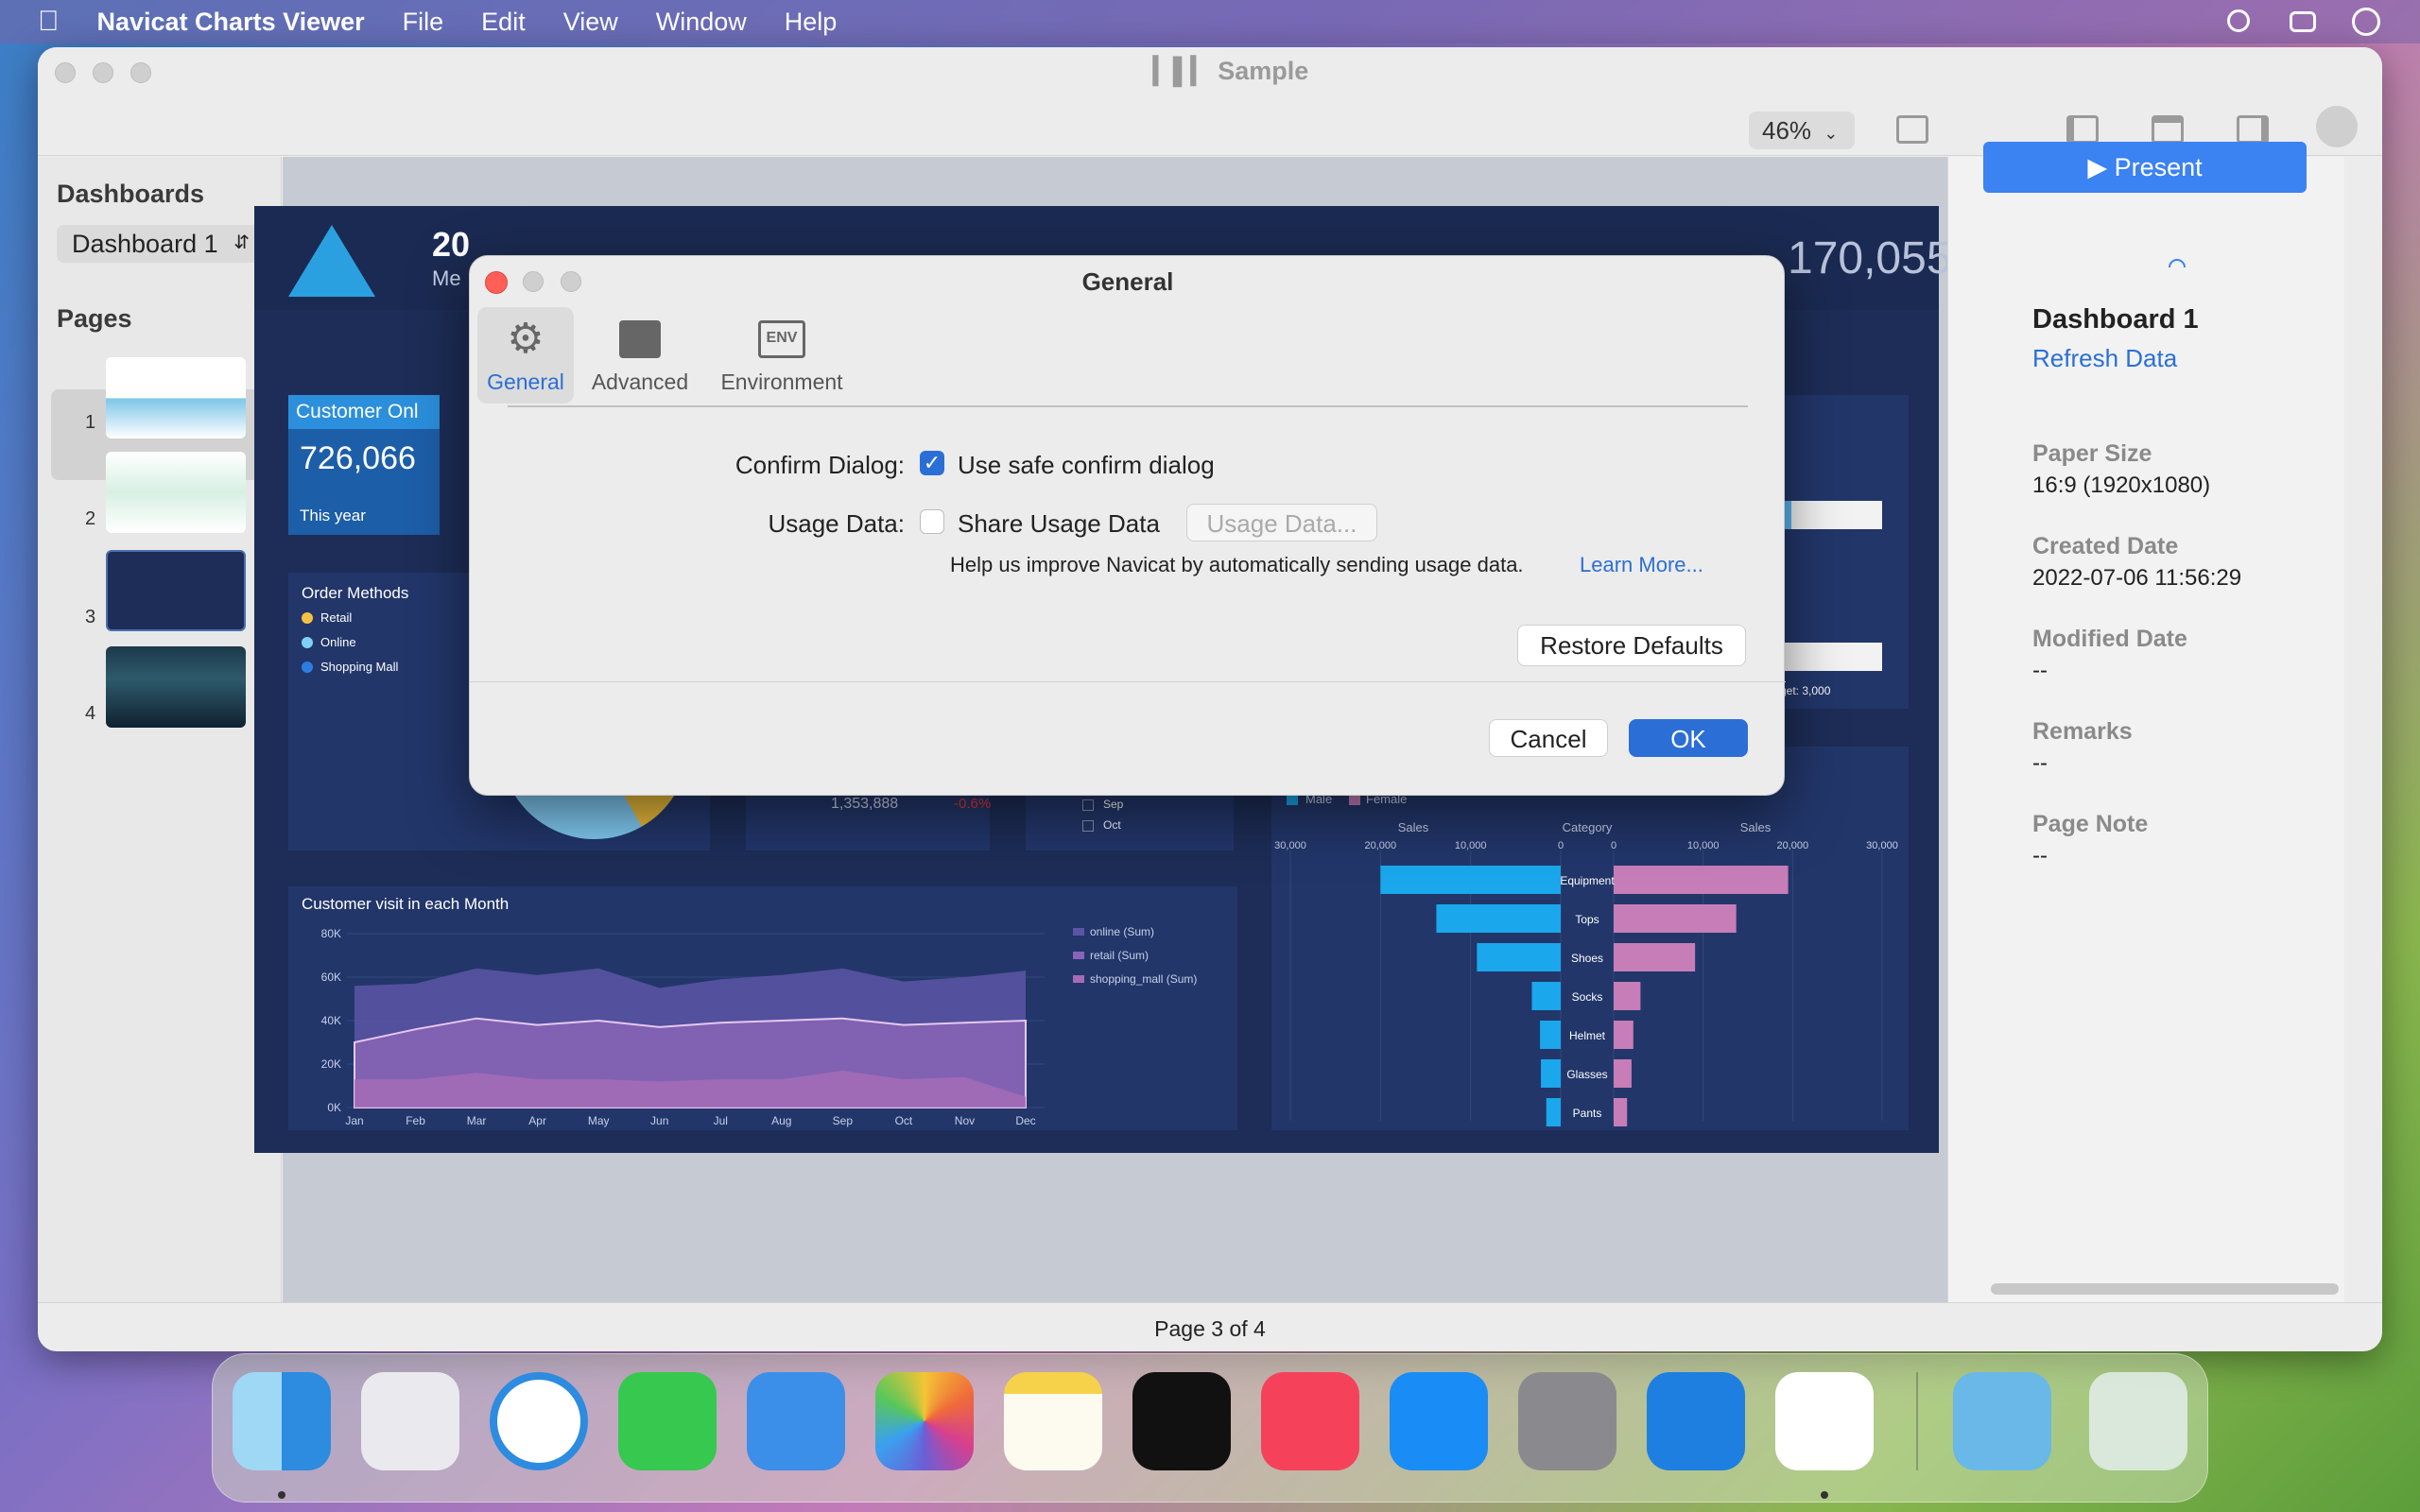  What do you see at coordinates (932, 463) in the screenshot?
I see `confirm-dialog-checkbox: ✓` at bounding box center [932, 463].